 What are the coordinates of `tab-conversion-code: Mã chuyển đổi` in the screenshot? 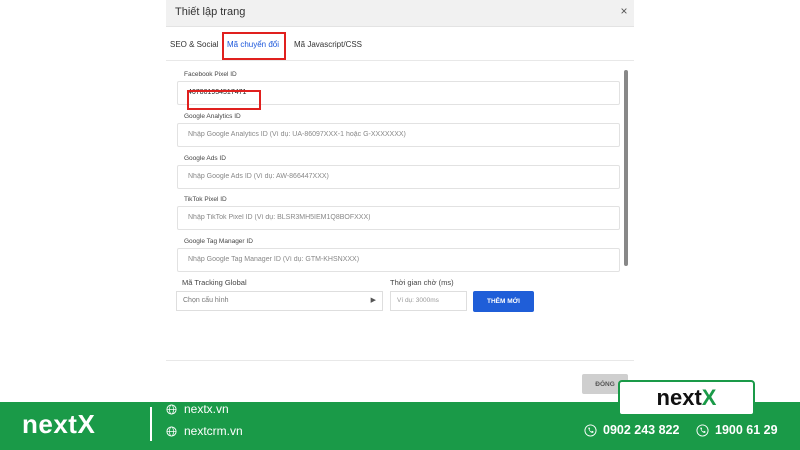 It's located at (253, 44).